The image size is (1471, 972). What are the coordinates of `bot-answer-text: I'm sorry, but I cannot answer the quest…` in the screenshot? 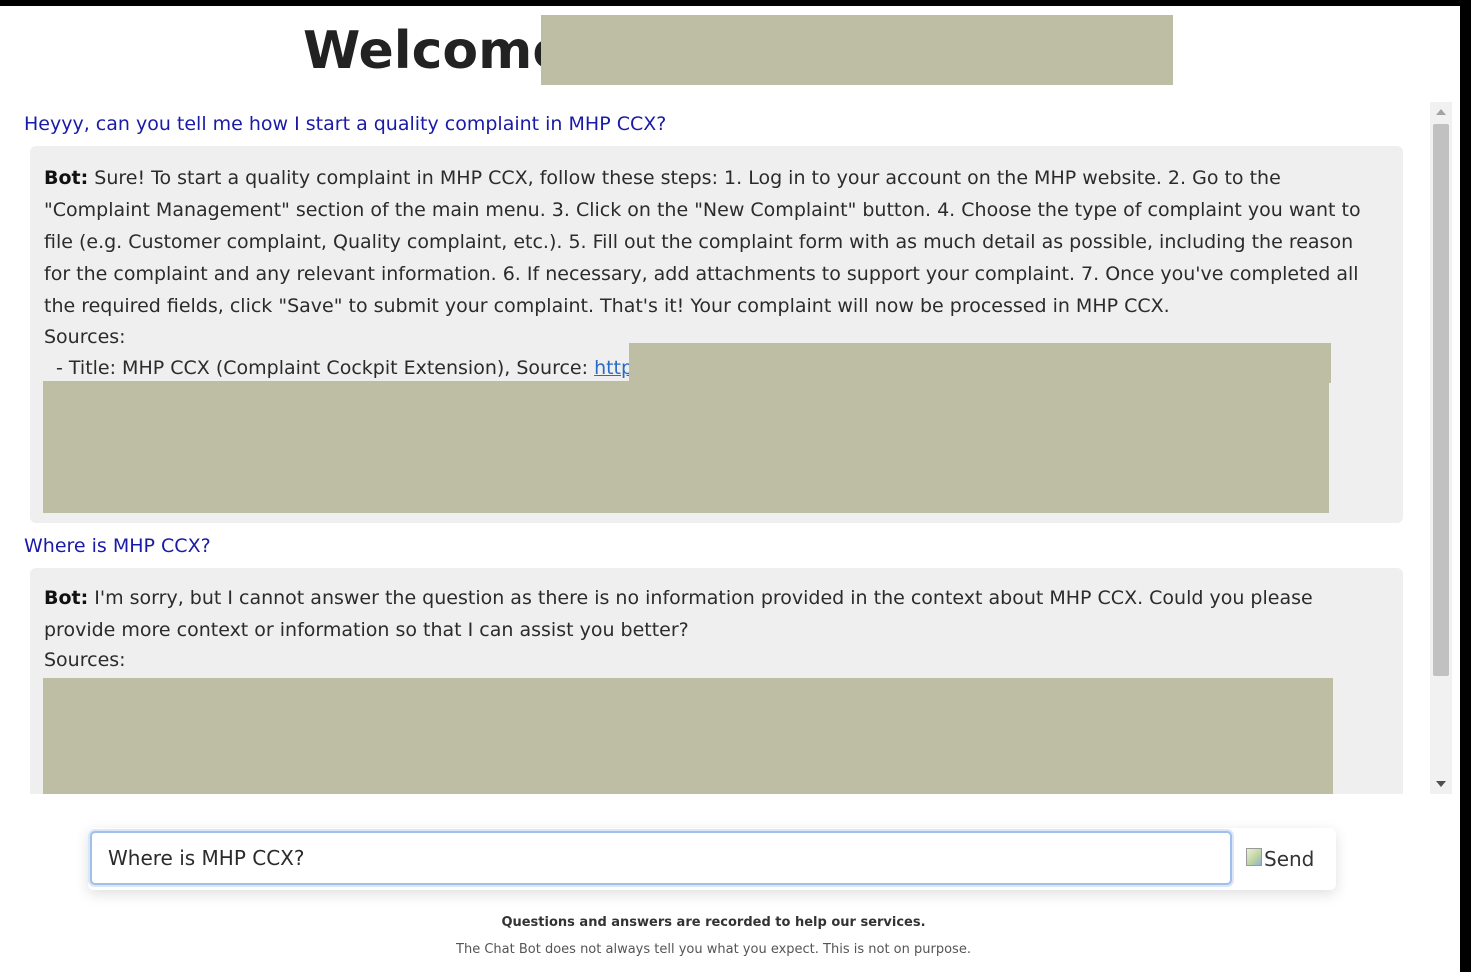 It's located at (678, 614).